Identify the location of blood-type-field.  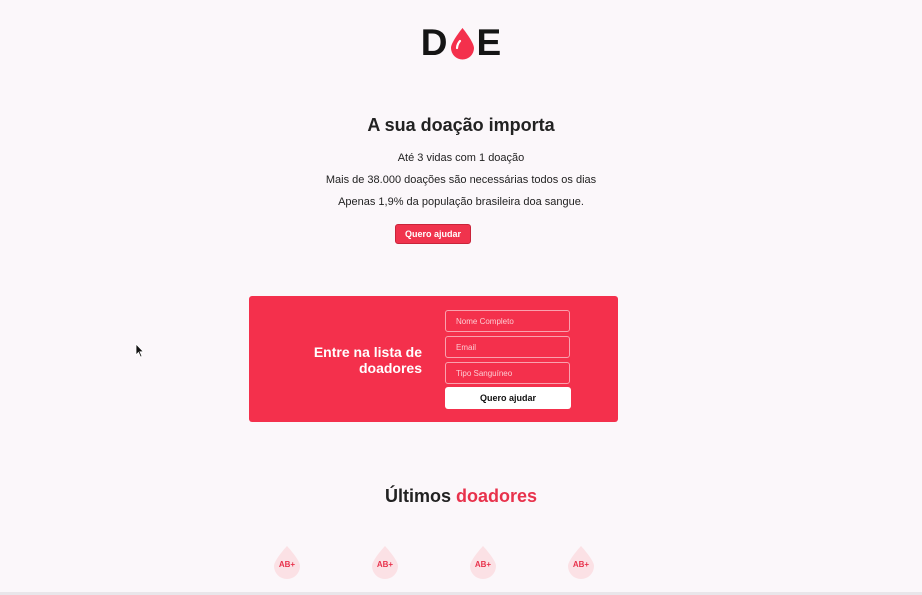
(507, 373).